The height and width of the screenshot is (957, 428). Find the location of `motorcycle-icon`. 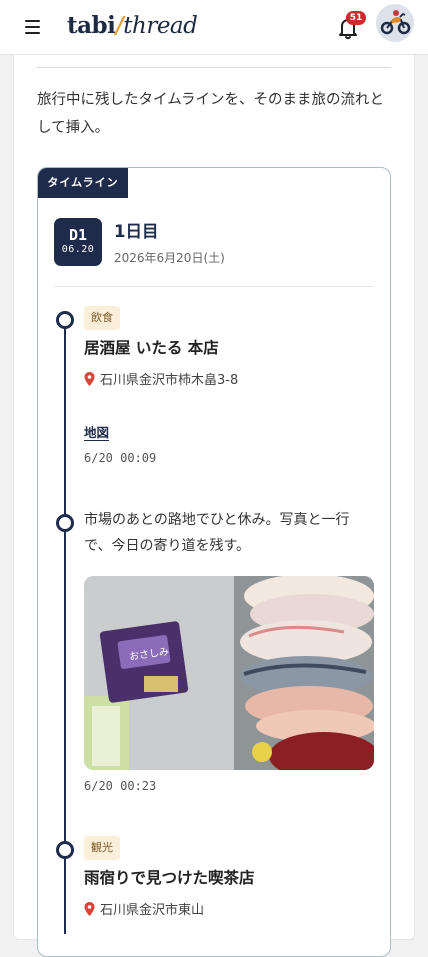

motorcycle-icon is located at coordinates (395, 23).